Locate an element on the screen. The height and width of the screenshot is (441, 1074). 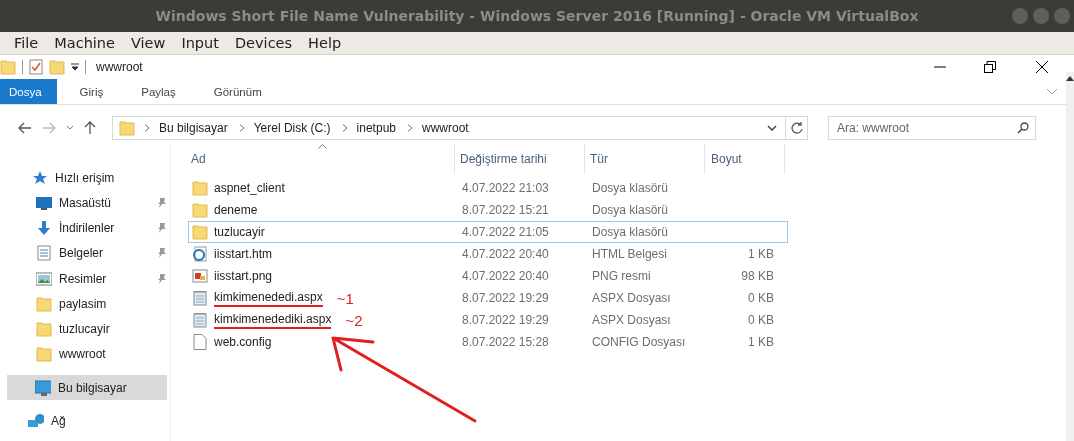
sidebar-item: wwwroot is located at coordinates (83, 354).